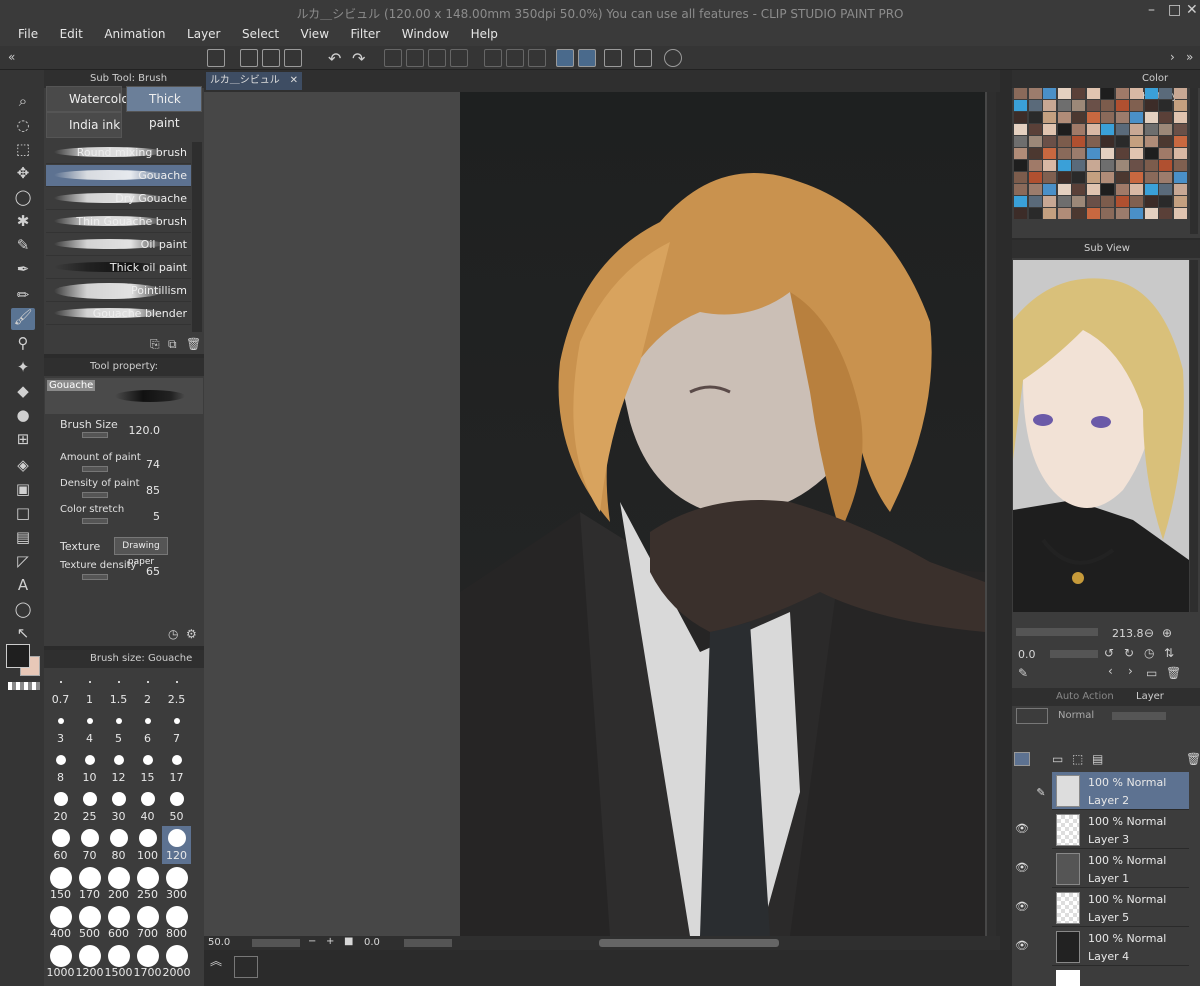  I want to click on grid-icon: ⊞, so click(23, 439).